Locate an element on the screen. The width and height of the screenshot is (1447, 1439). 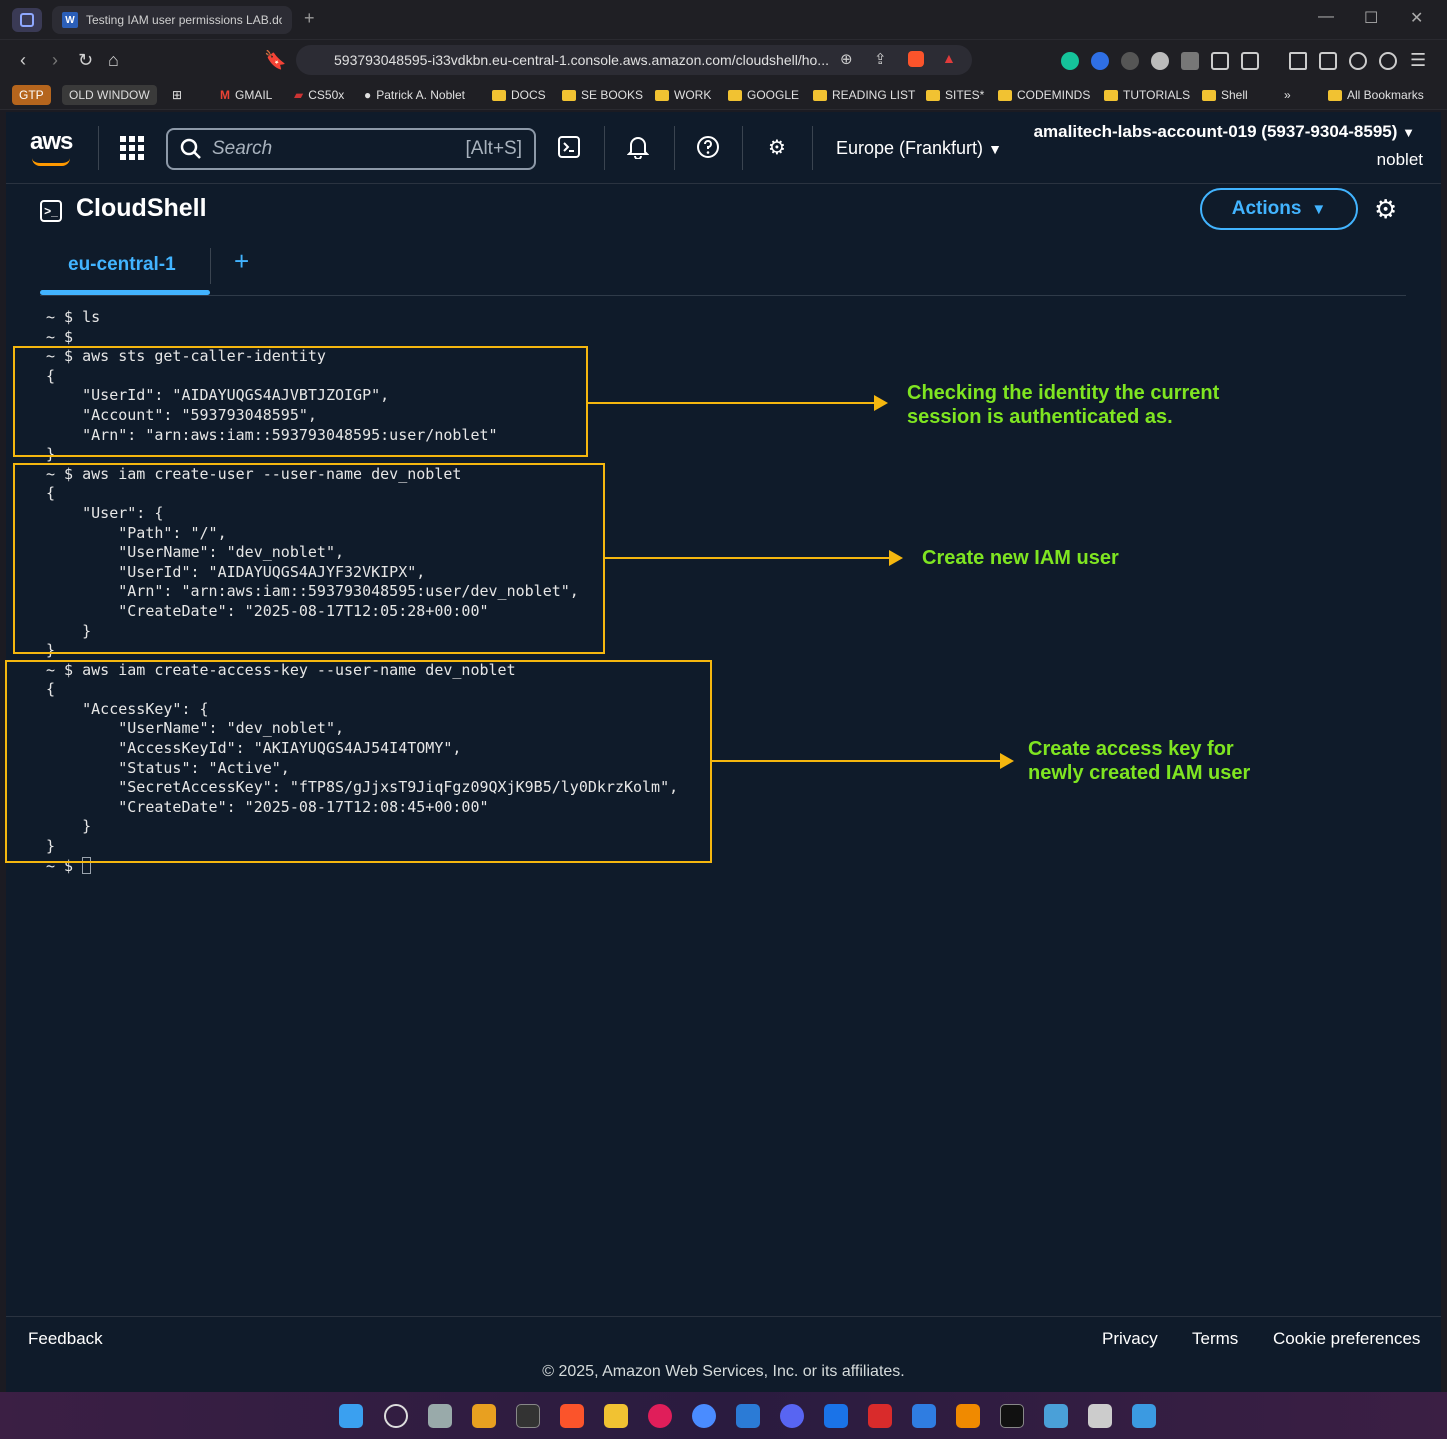
browser-tab: W Testing IAM user permissions LAB.do is located at coordinates (172, 20).